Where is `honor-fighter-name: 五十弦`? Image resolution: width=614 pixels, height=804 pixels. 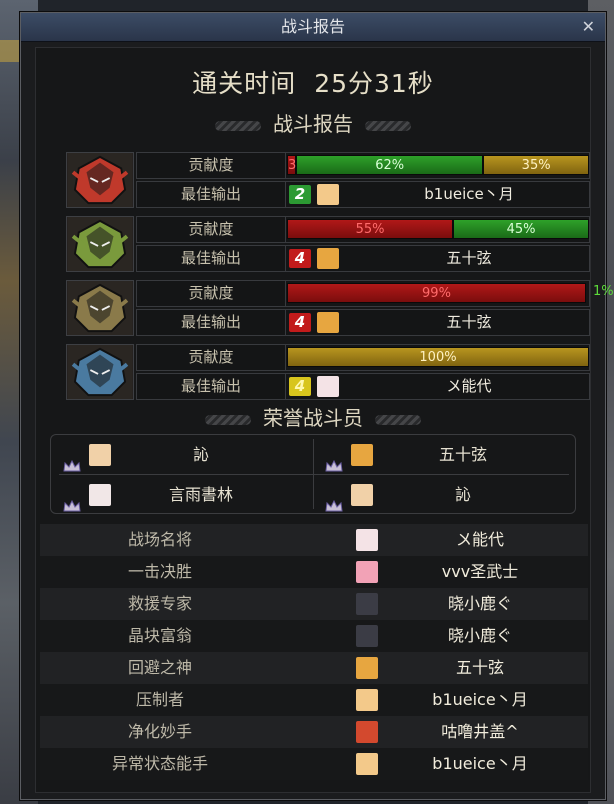 honor-fighter-name: 五十弦 is located at coordinates (462, 454).